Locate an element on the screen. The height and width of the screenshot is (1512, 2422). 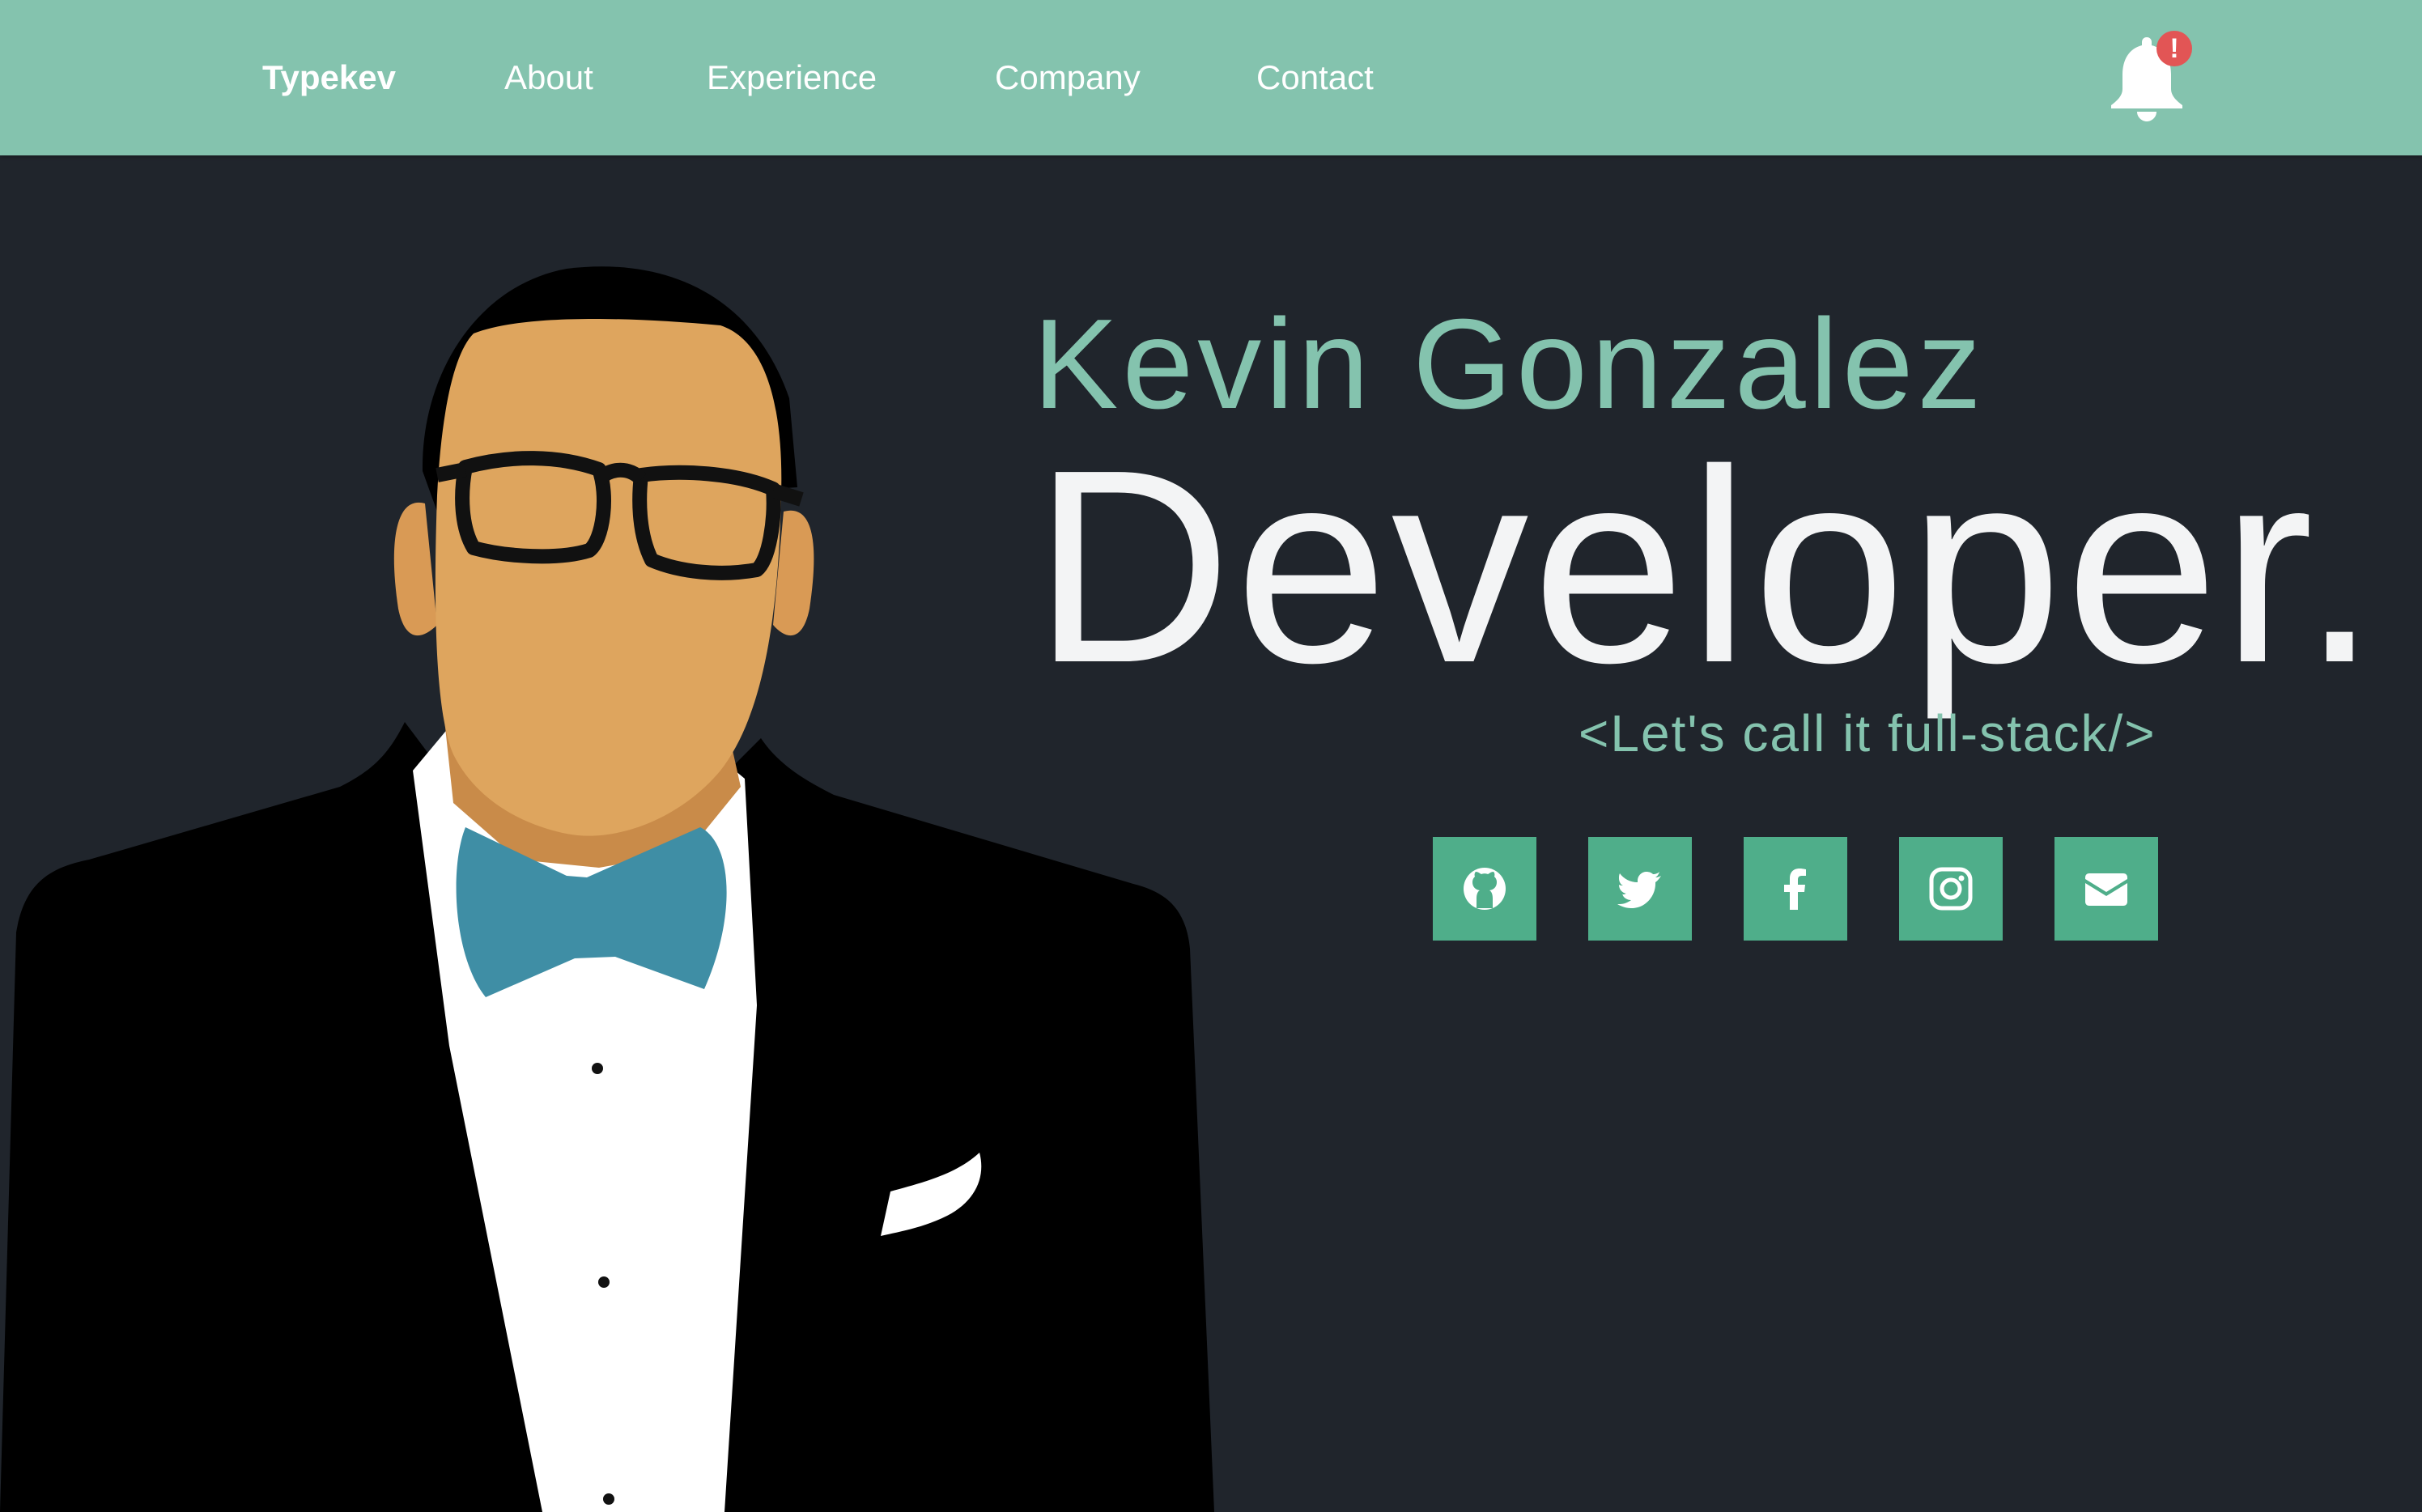
github-button is located at coordinates (1484, 889).